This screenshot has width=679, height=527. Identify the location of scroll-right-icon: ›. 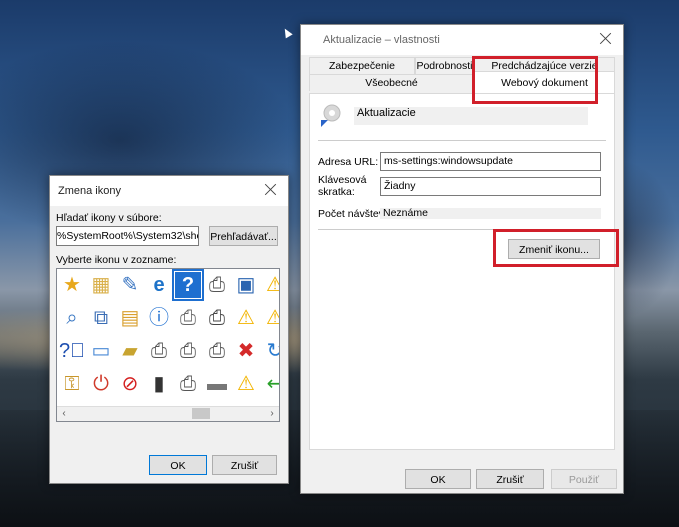
(272, 414).